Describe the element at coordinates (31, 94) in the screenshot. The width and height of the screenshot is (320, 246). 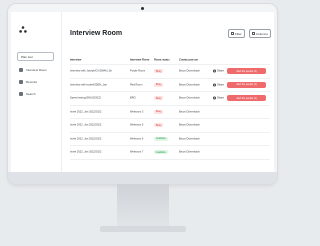
I see `sidebar-item-label: Search` at that location.